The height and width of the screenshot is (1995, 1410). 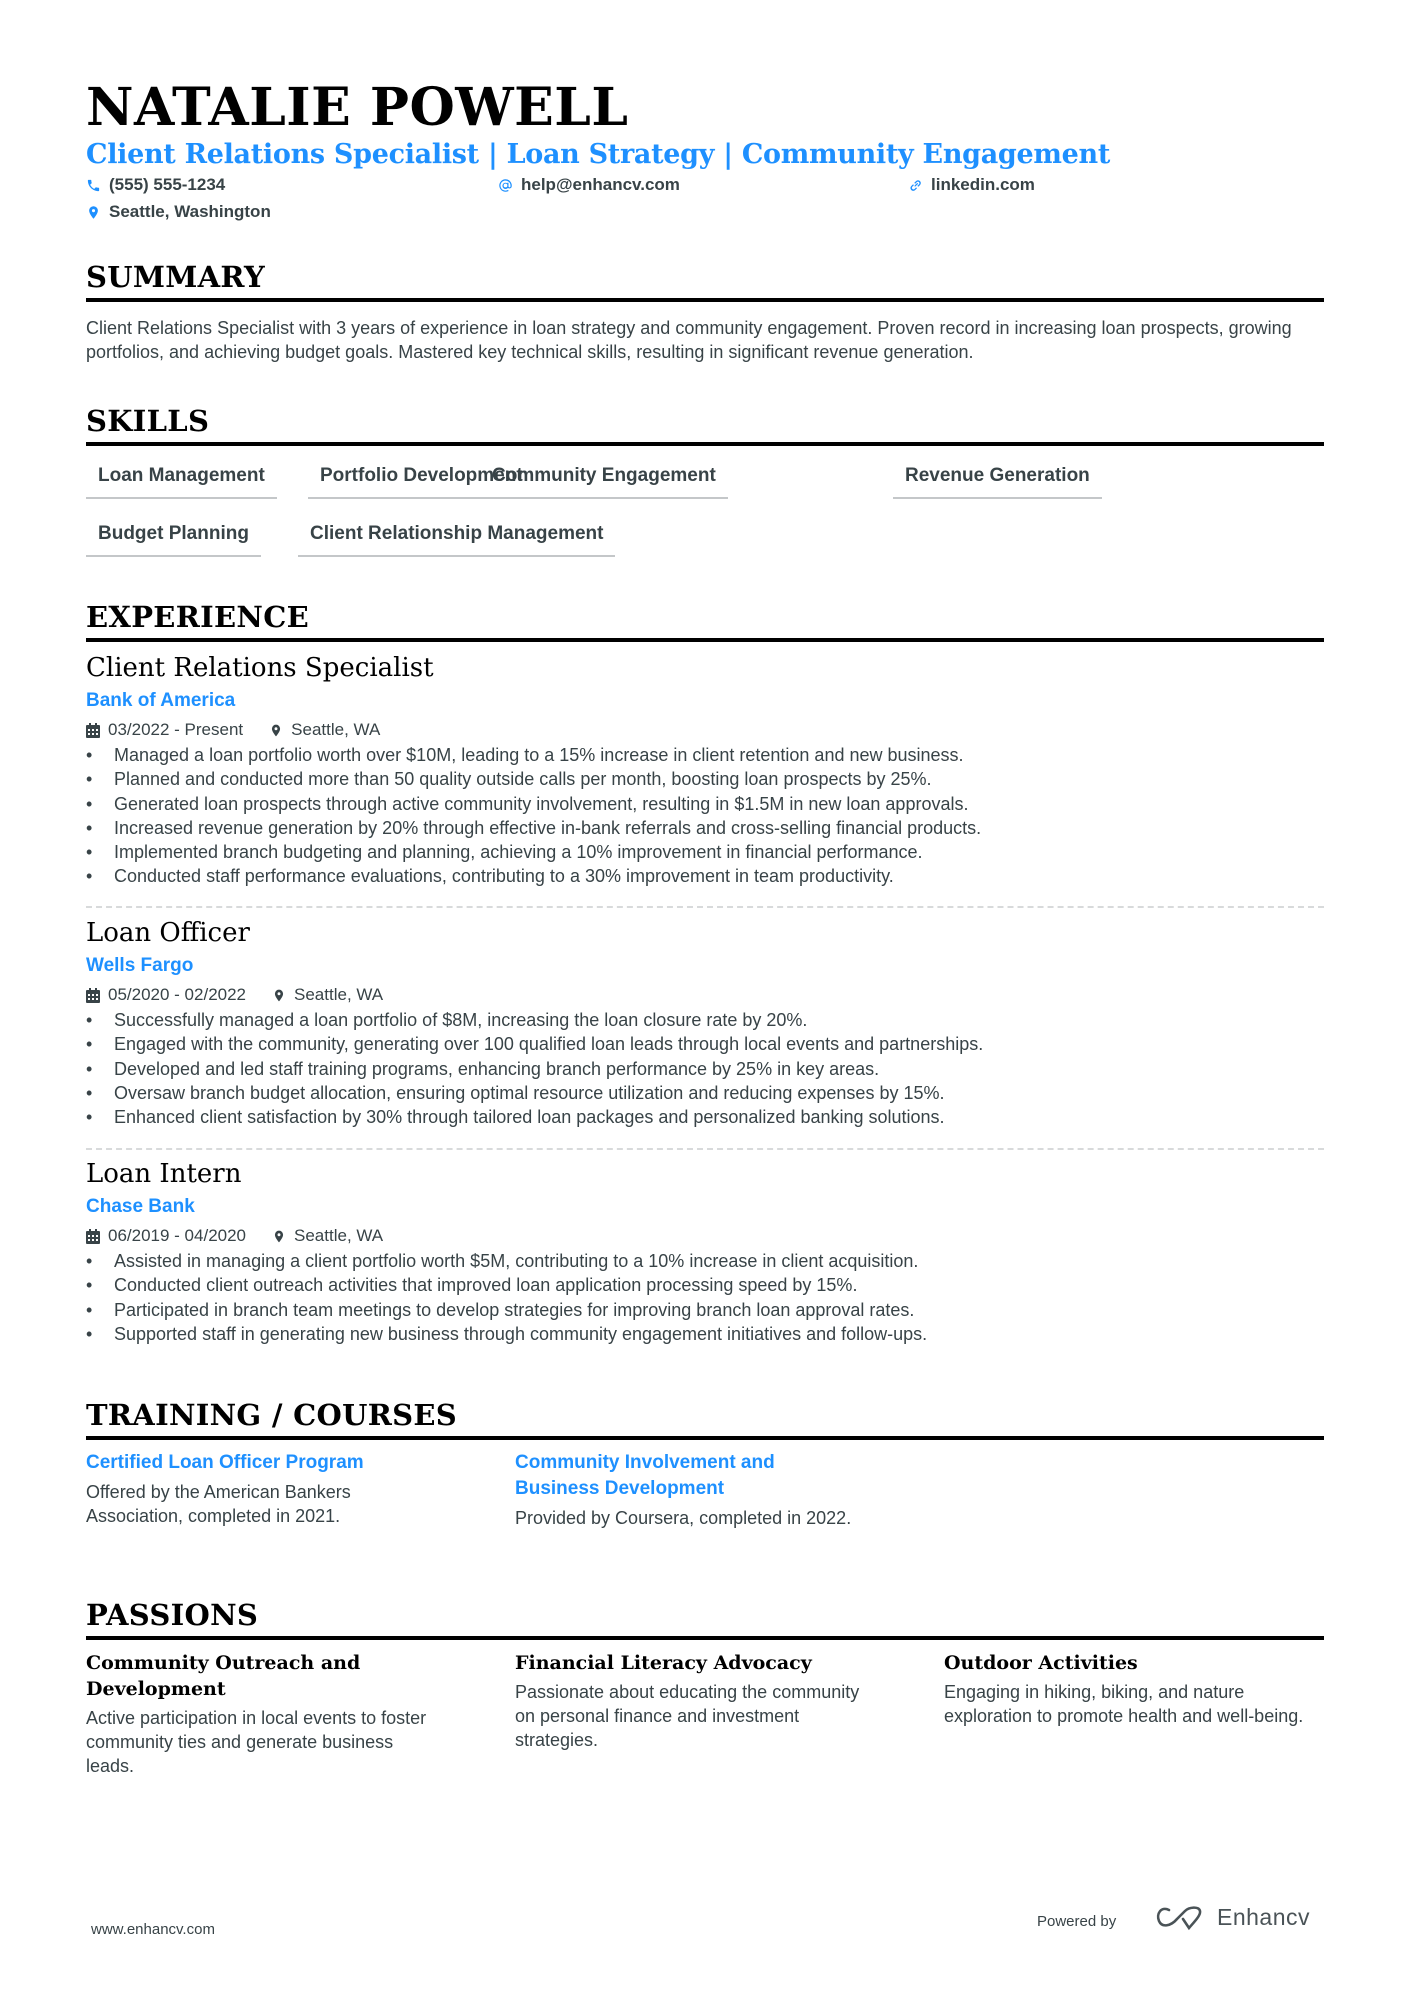 I want to click on contact-email: help@enhancv.com, so click(x=589, y=185).